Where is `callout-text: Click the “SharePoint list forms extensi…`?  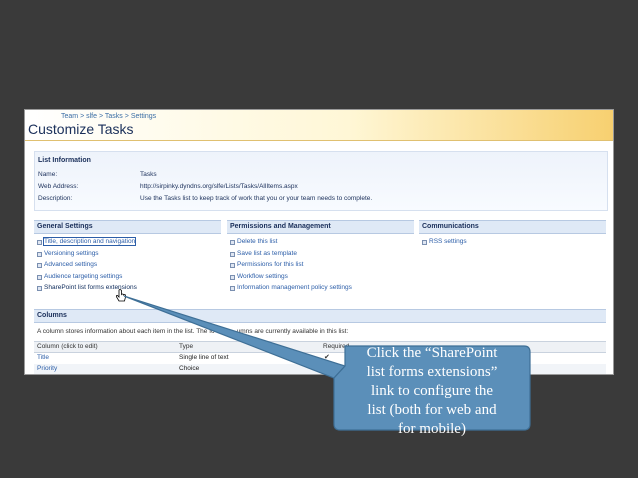
callout-text: Click the “SharePoint list forms extensi… is located at coordinates (432, 391).